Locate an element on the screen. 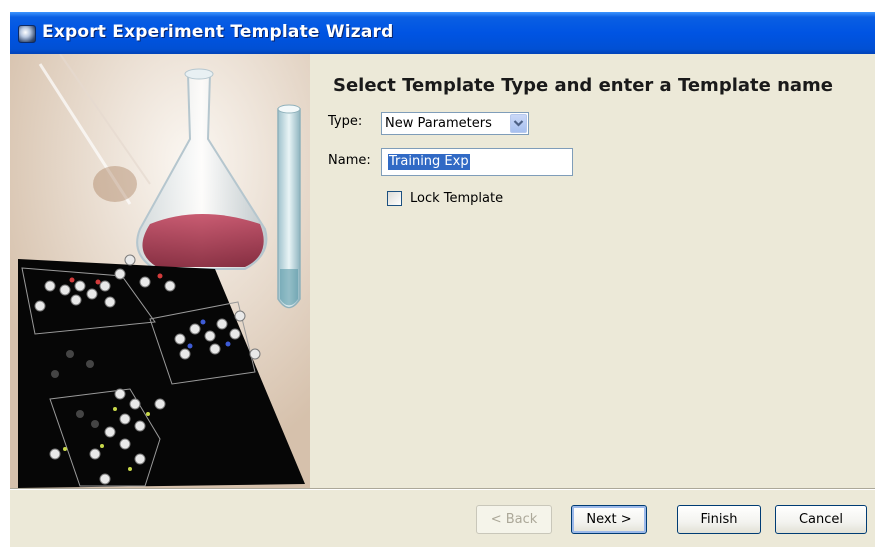  footer-separator-highlight is located at coordinates (442, 489).